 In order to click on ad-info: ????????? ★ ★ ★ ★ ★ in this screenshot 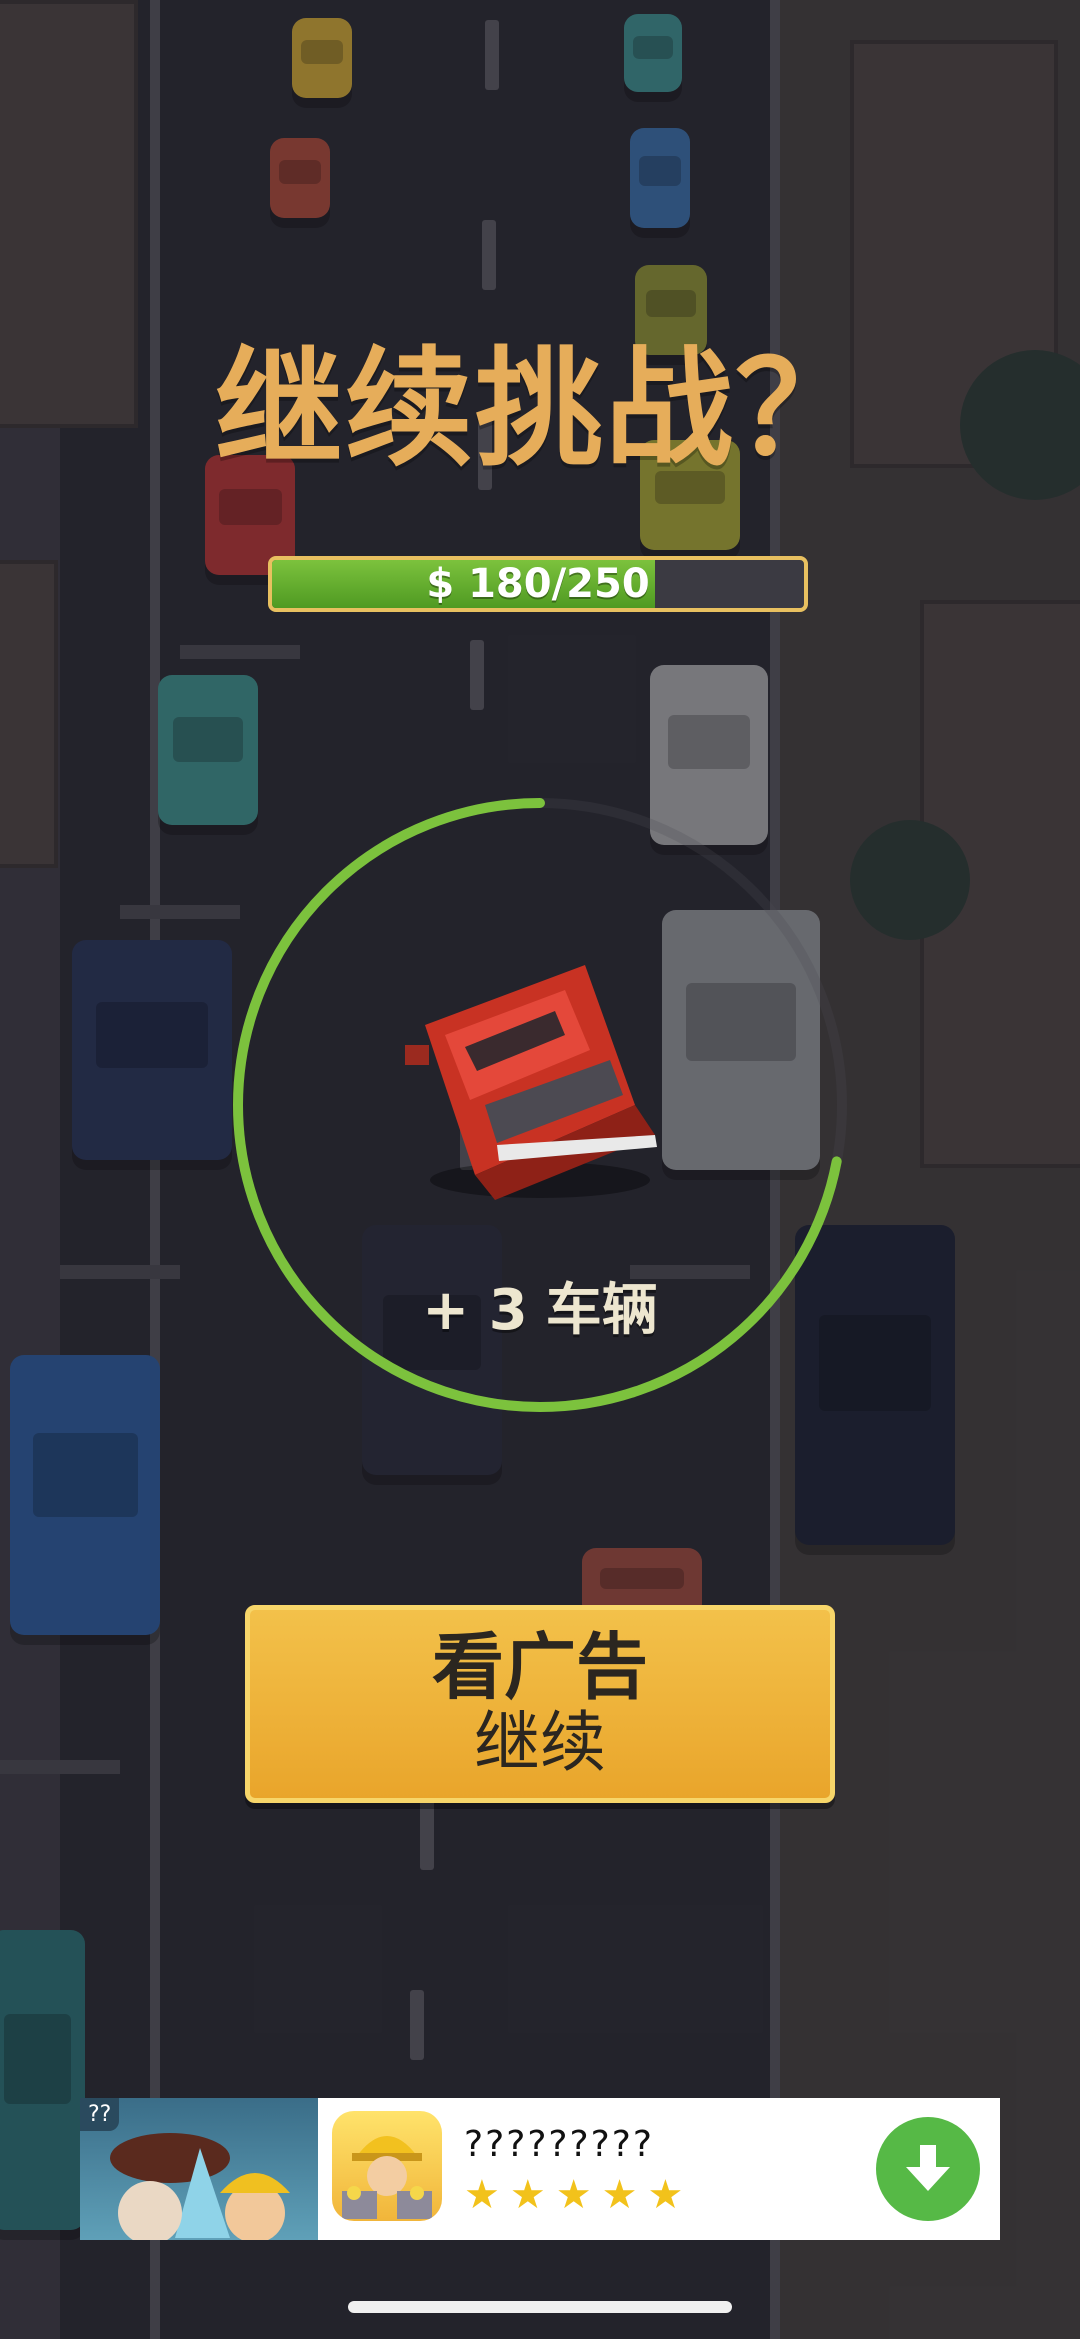, I will do `click(666, 2169)`.